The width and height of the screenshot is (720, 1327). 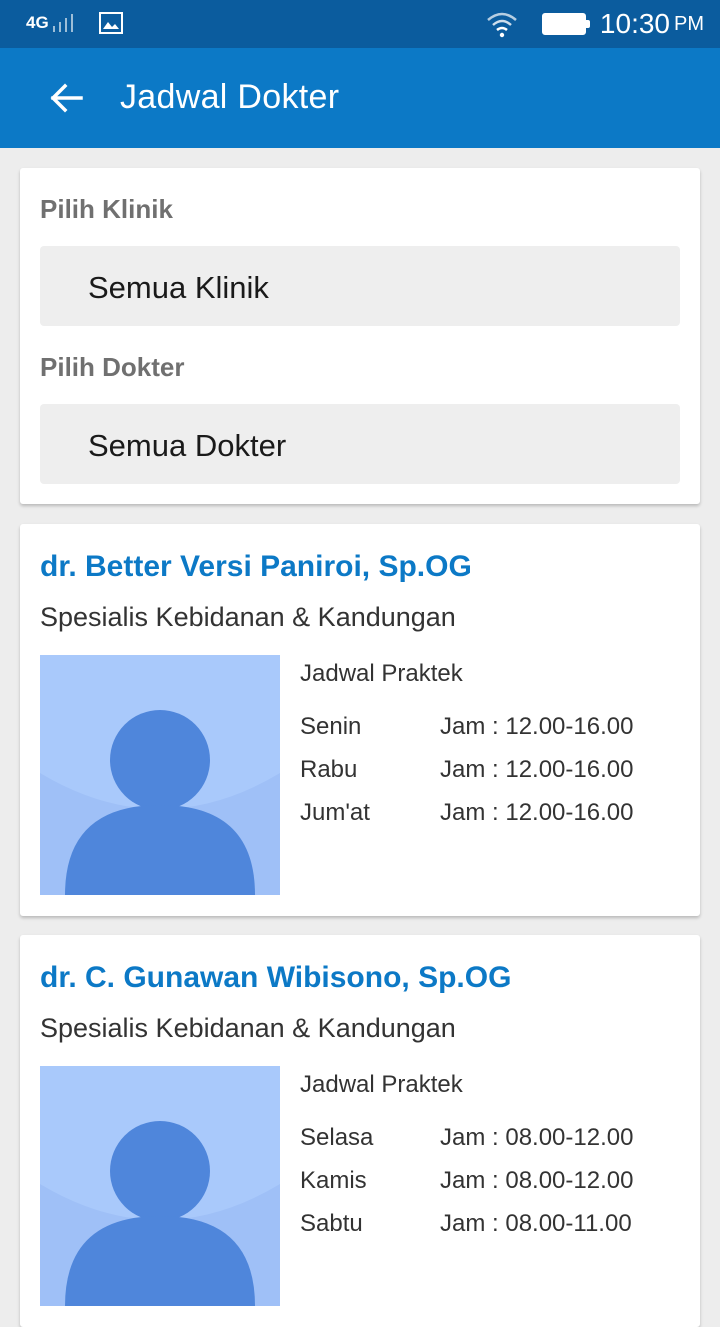 I want to click on schedule-day: Kamis, so click(x=333, y=1180).